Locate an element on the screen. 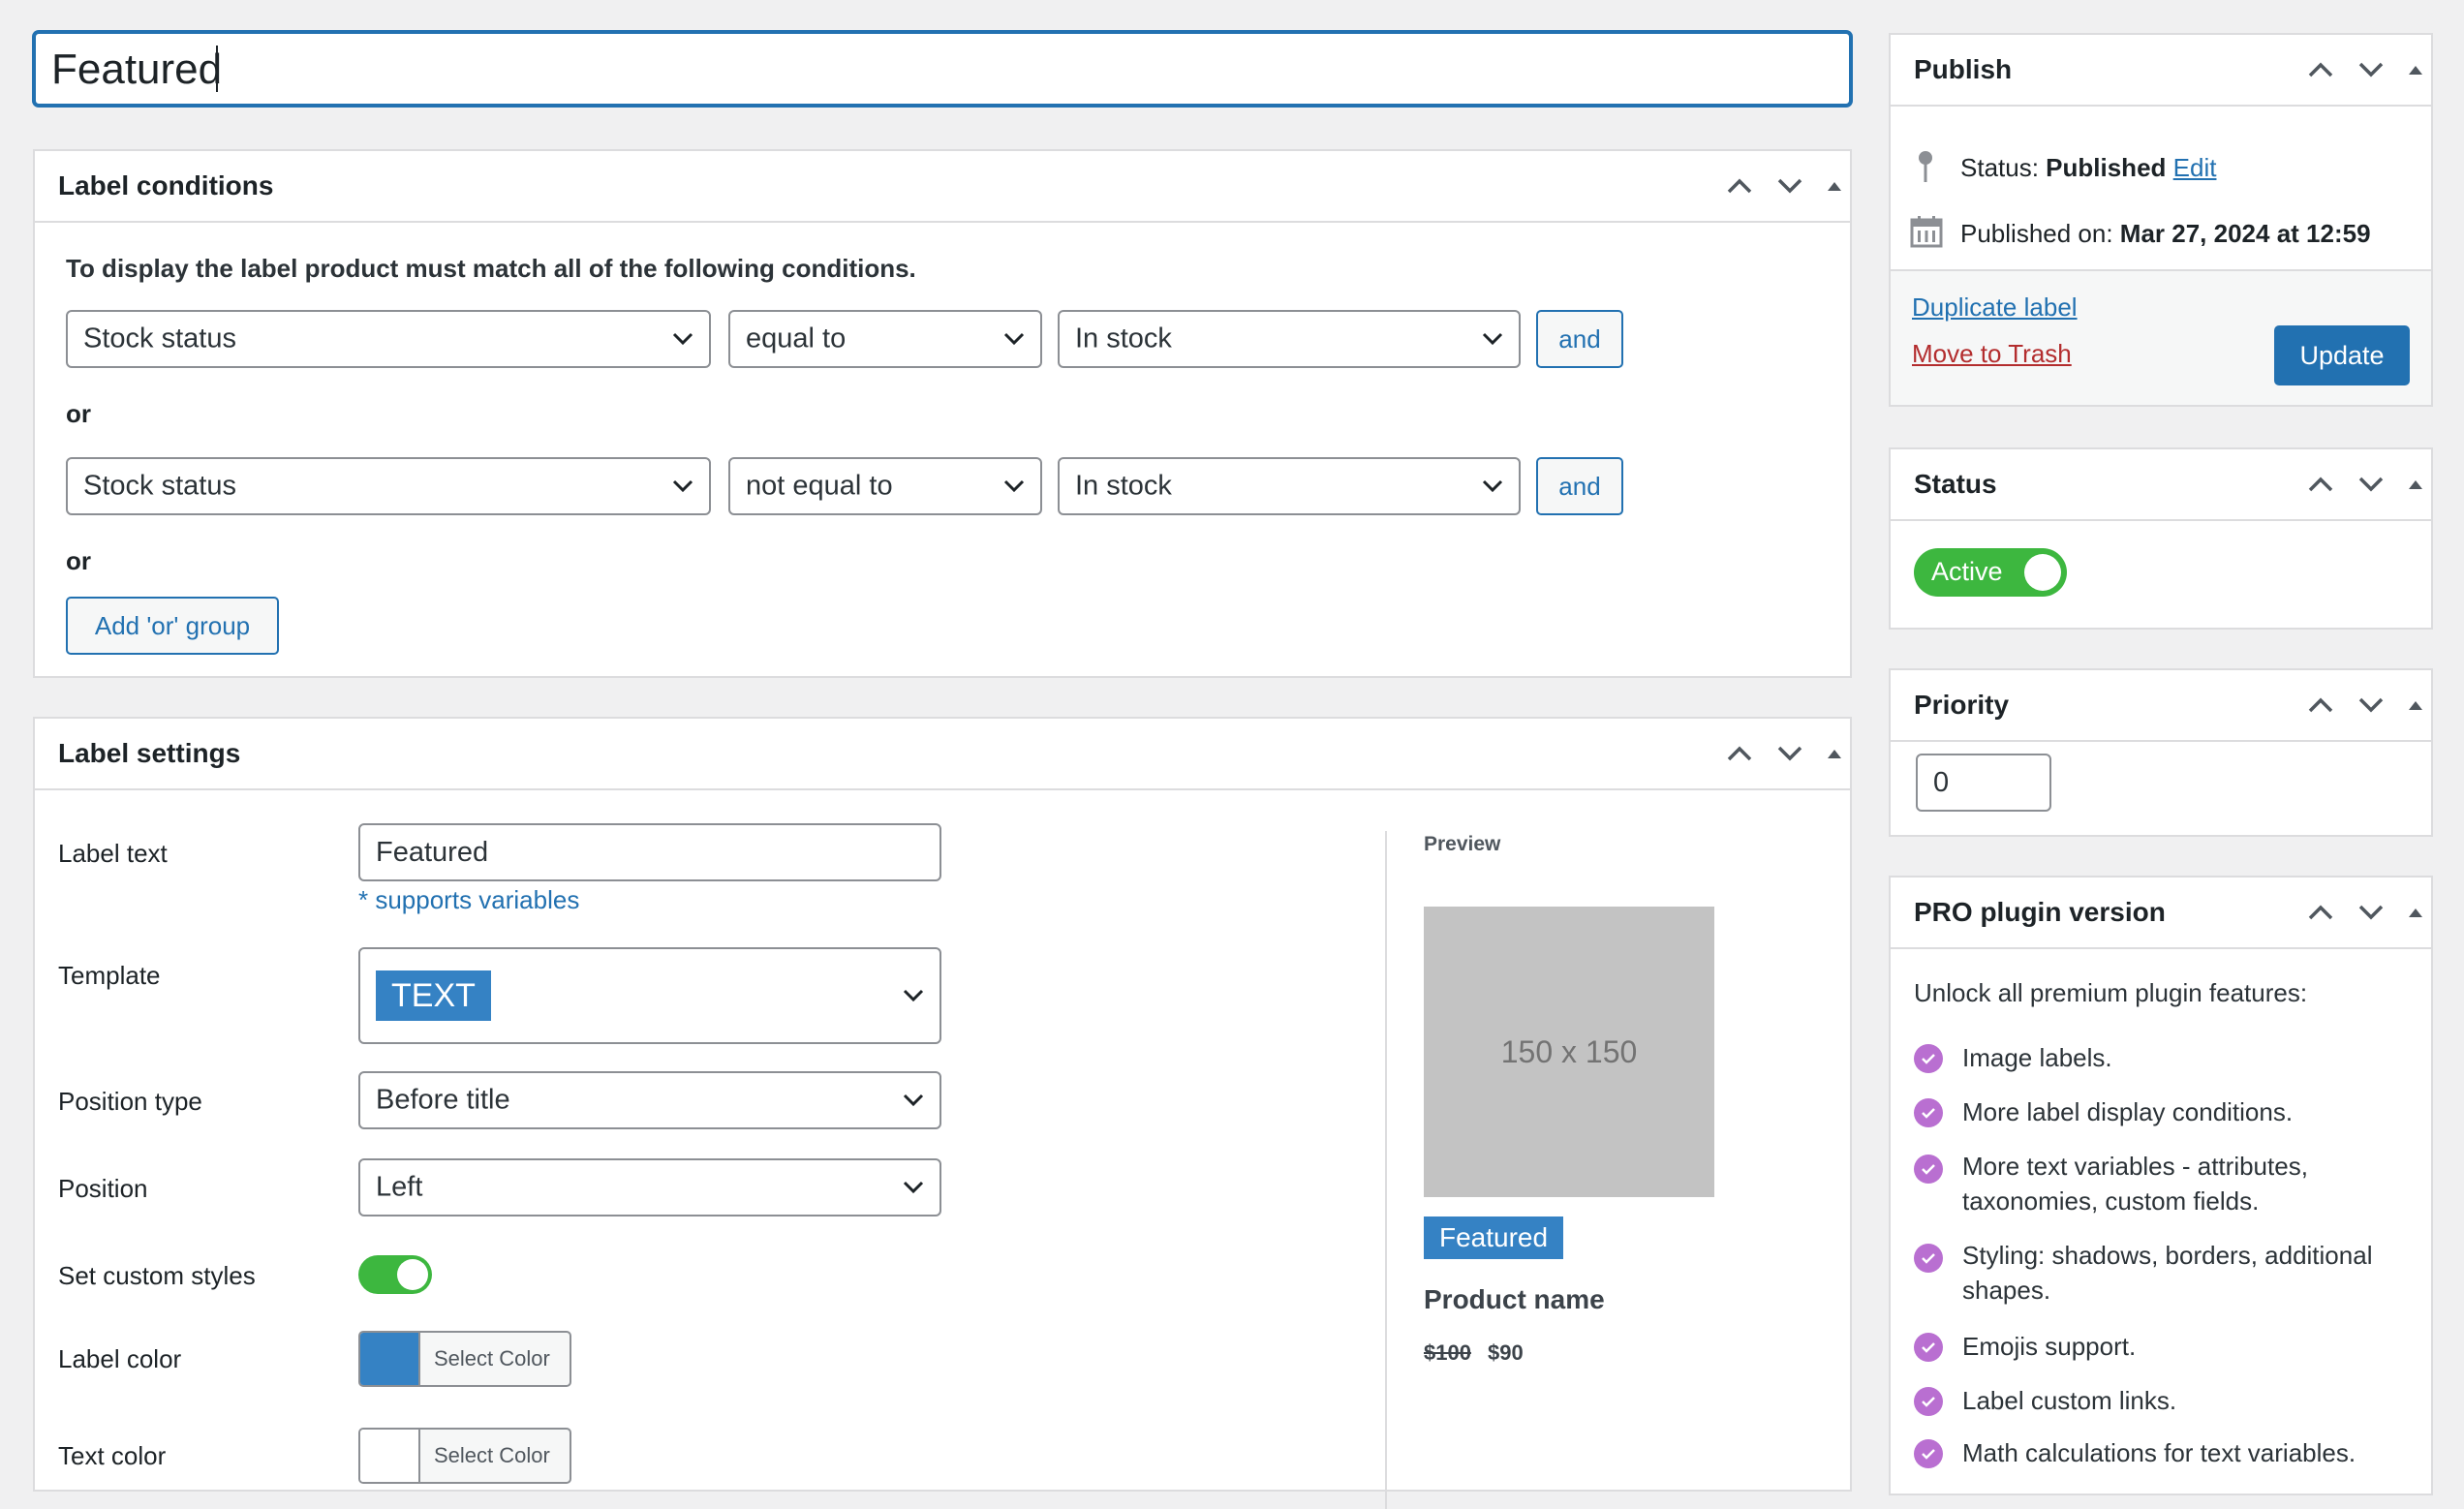 This screenshot has width=2464, height=1509. toggle-knob is located at coordinates (2042, 572).